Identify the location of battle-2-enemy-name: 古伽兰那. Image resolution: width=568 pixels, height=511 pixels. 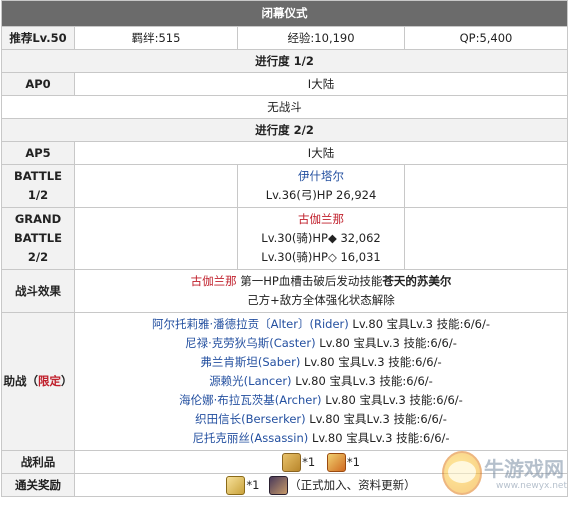
(321, 219).